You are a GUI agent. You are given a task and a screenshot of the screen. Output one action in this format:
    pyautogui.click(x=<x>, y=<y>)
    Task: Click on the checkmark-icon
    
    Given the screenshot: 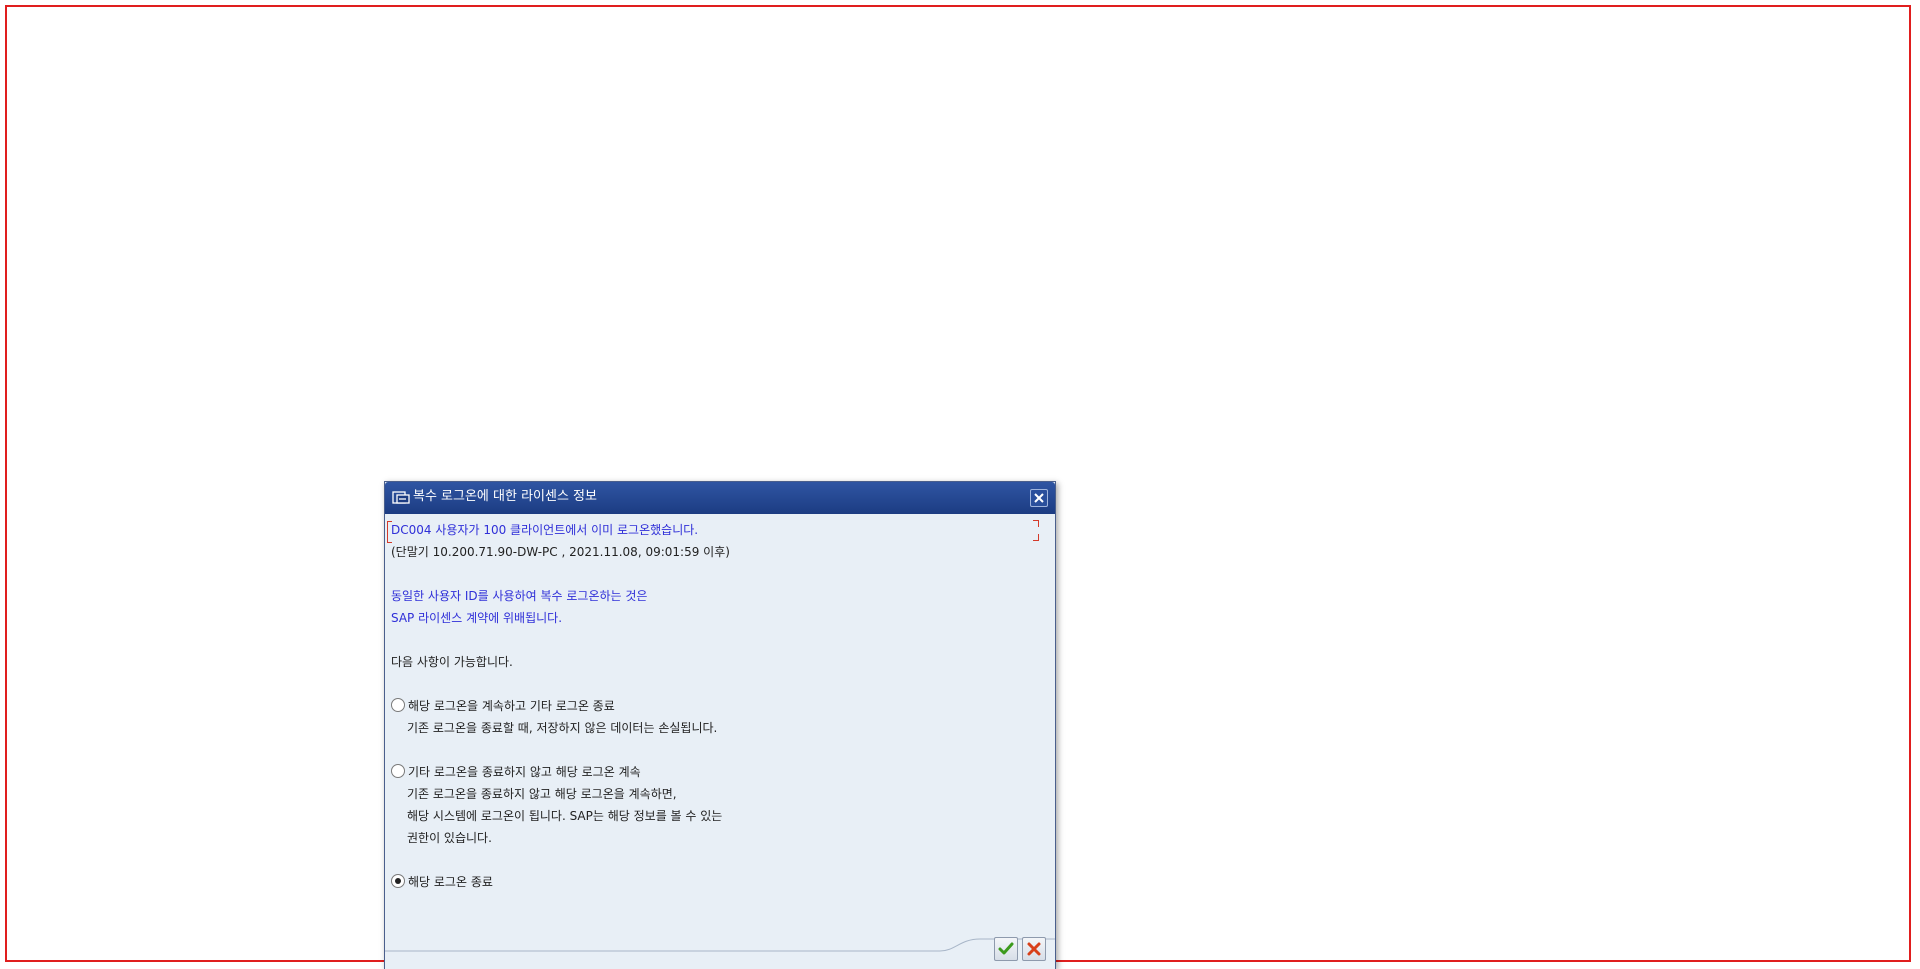 What is the action you would take?
    pyautogui.click(x=1006, y=948)
    